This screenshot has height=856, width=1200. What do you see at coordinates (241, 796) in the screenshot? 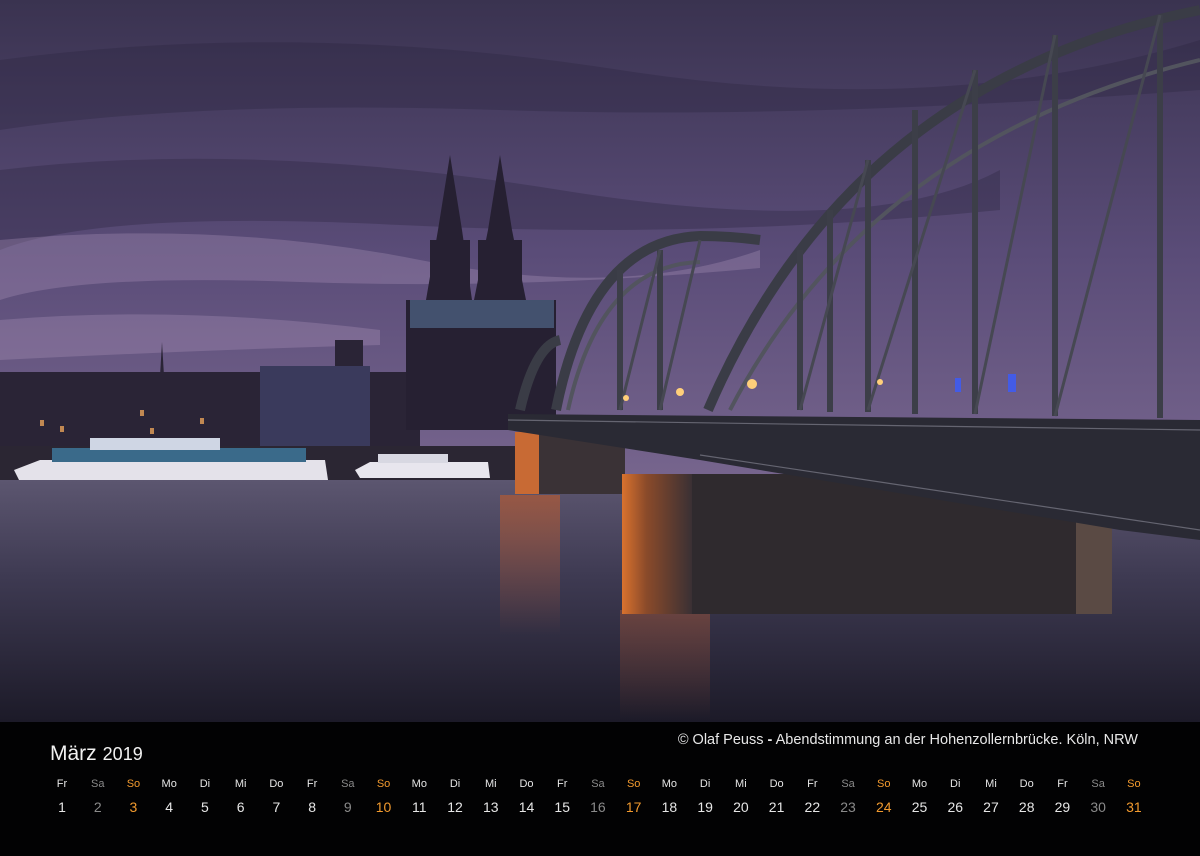
I see `day-cell: Mi 6` at bounding box center [241, 796].